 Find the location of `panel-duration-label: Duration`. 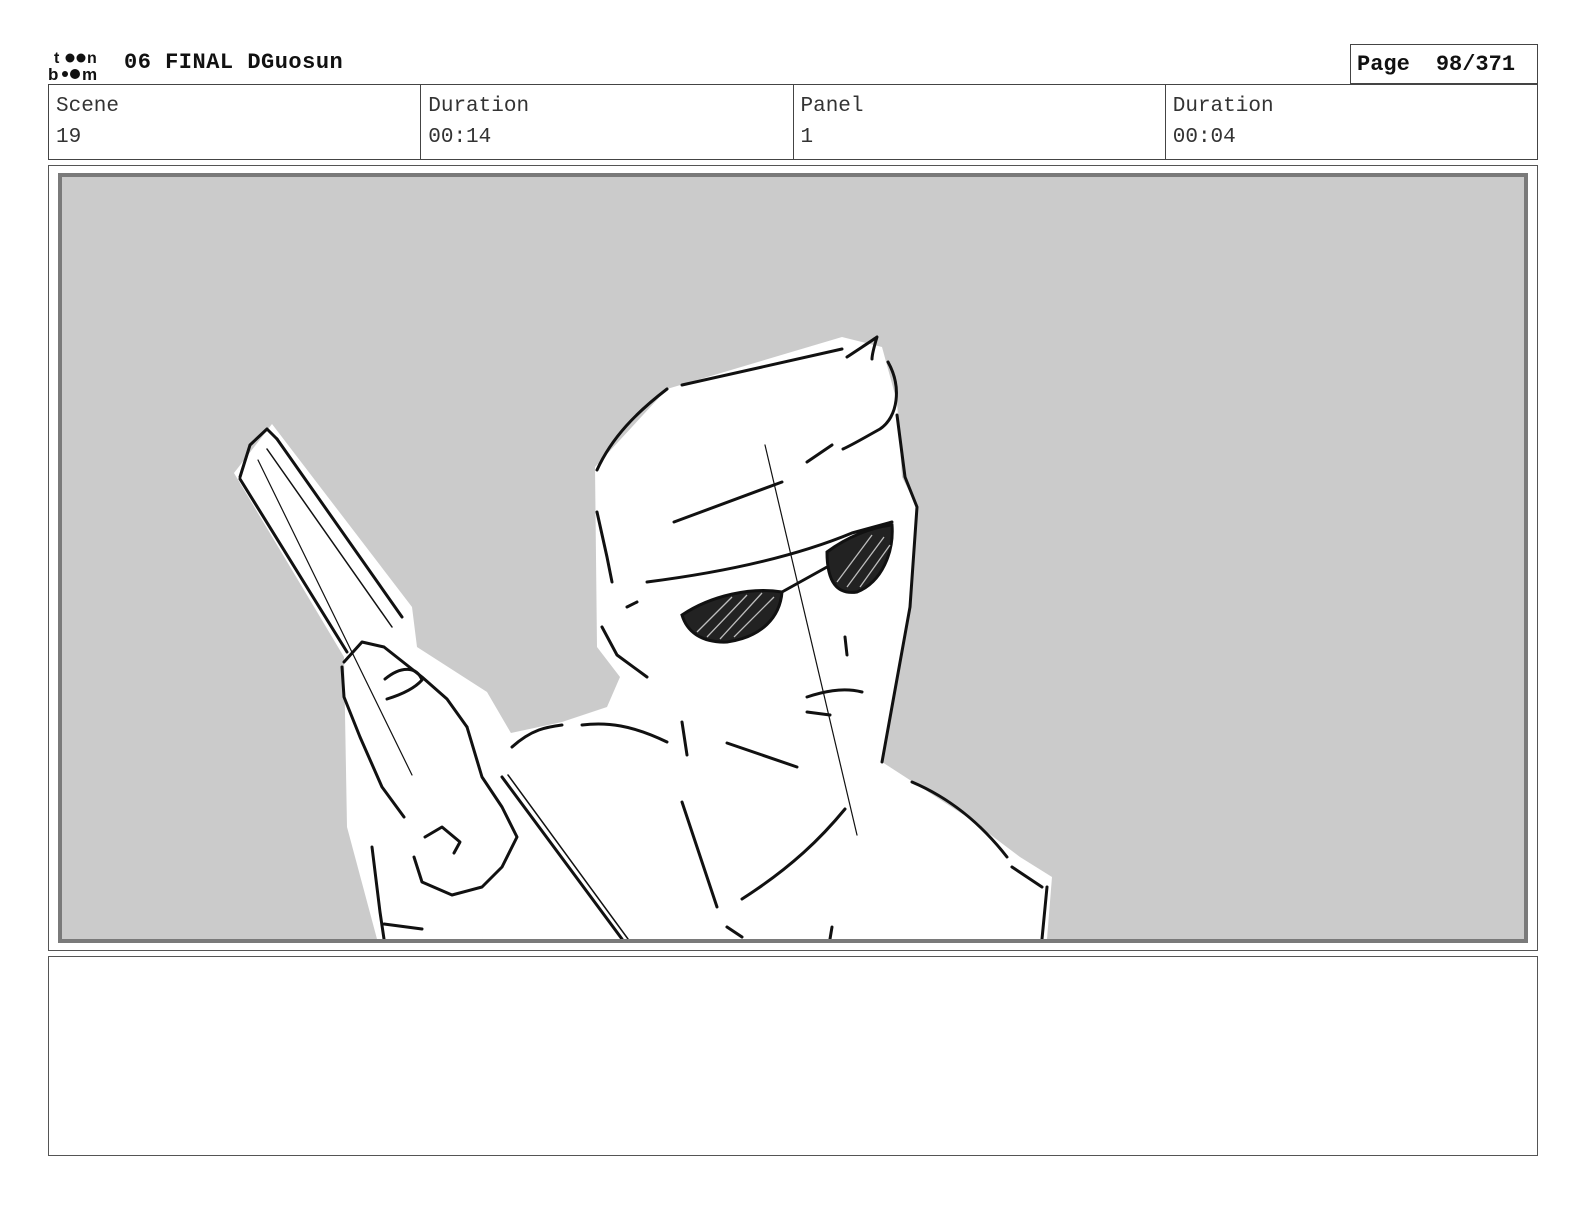

panel-duration-label: Duration is located at coordinates (1223, 106).